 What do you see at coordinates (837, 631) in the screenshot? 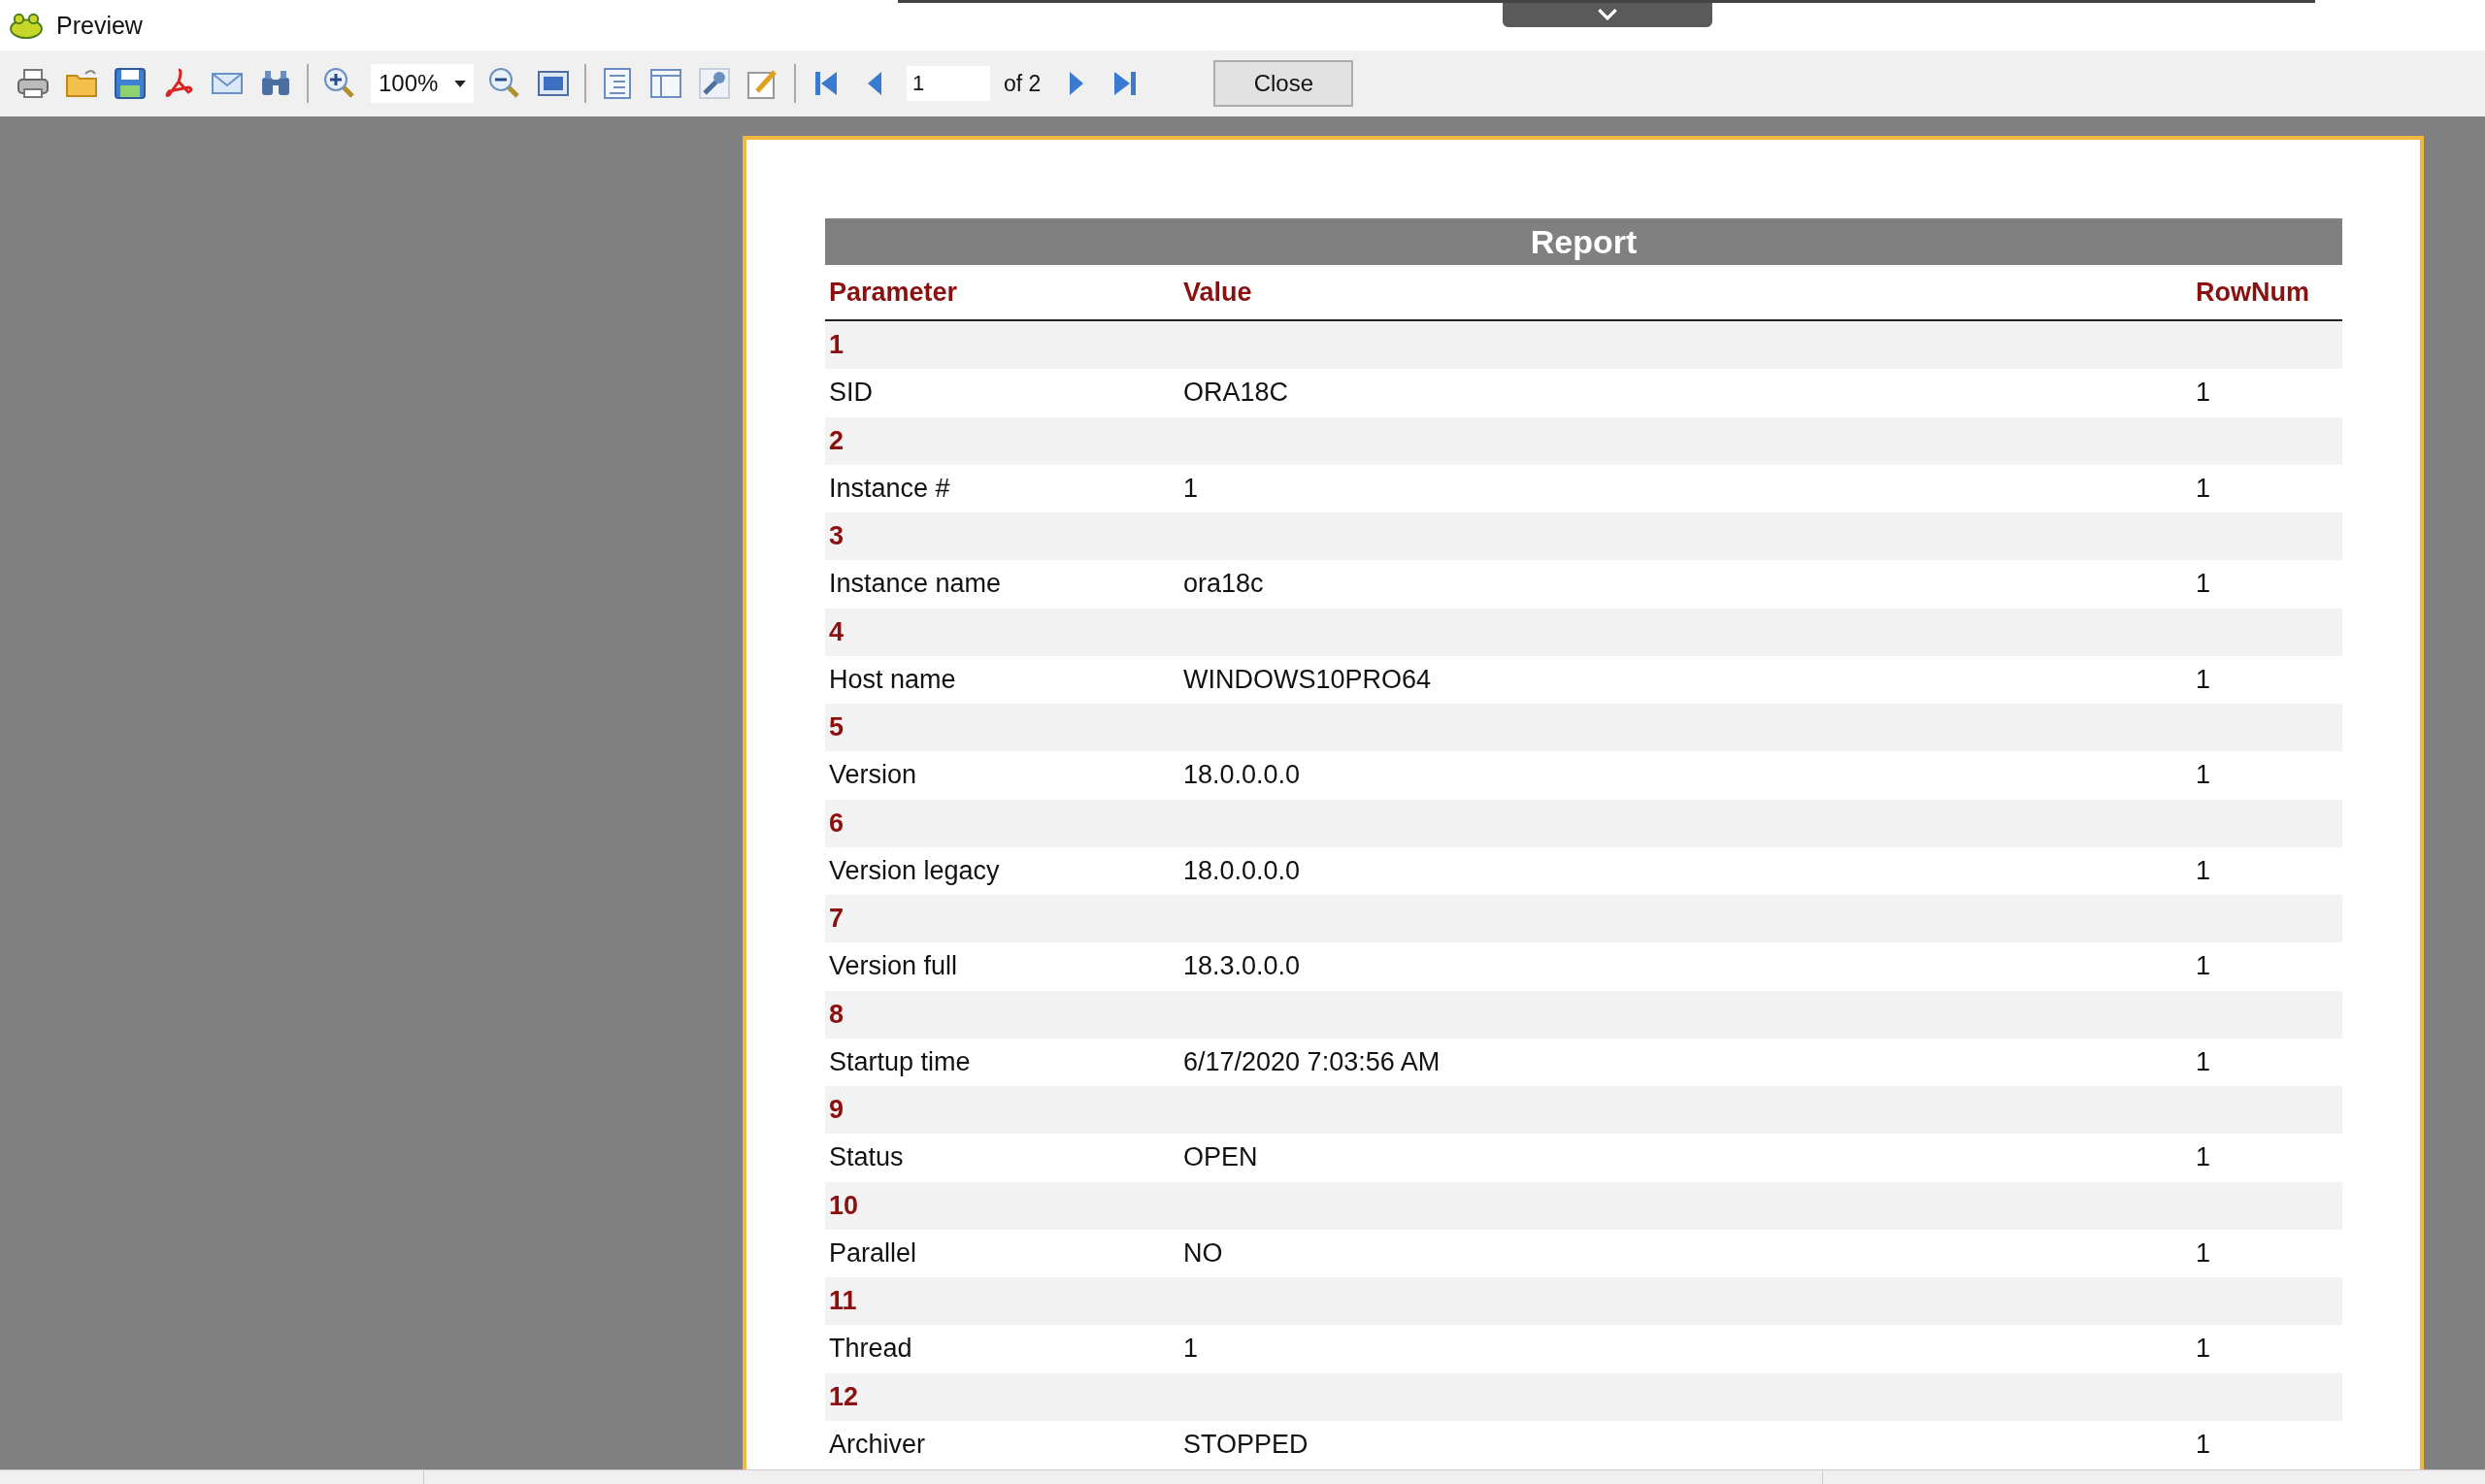
I see `group-number: 4` at bounding box center [837, 631].